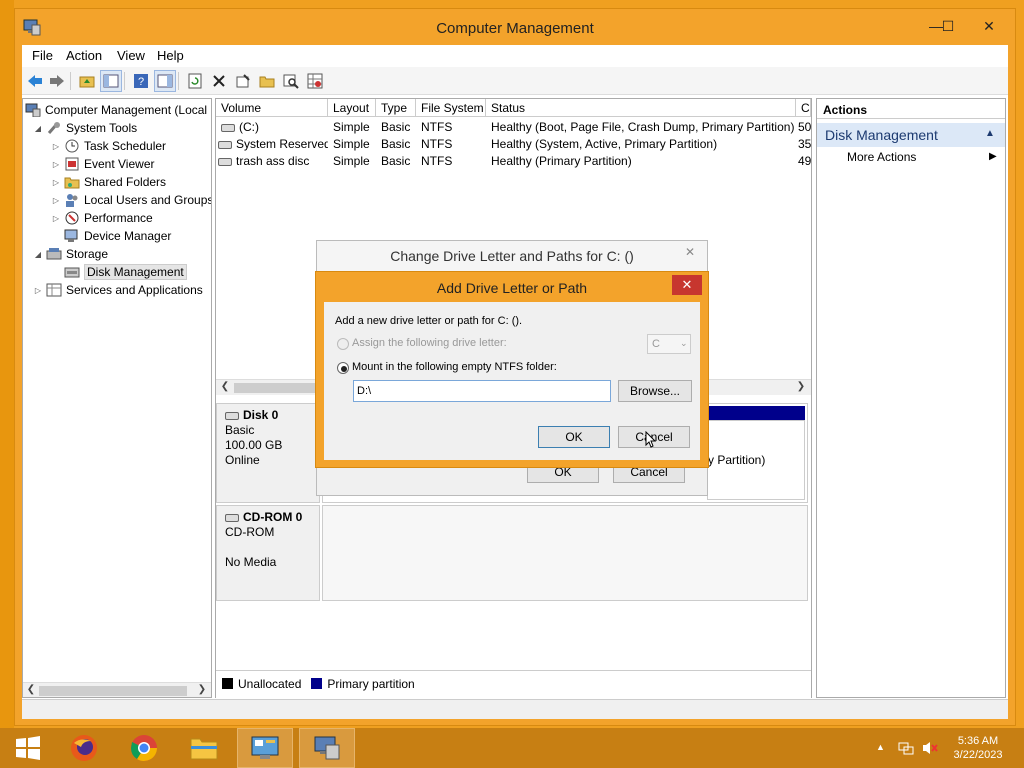  Describe the element at coordinates (990, 133) in the screenshot. I see `collapse-up-icon: ▲` at that location.